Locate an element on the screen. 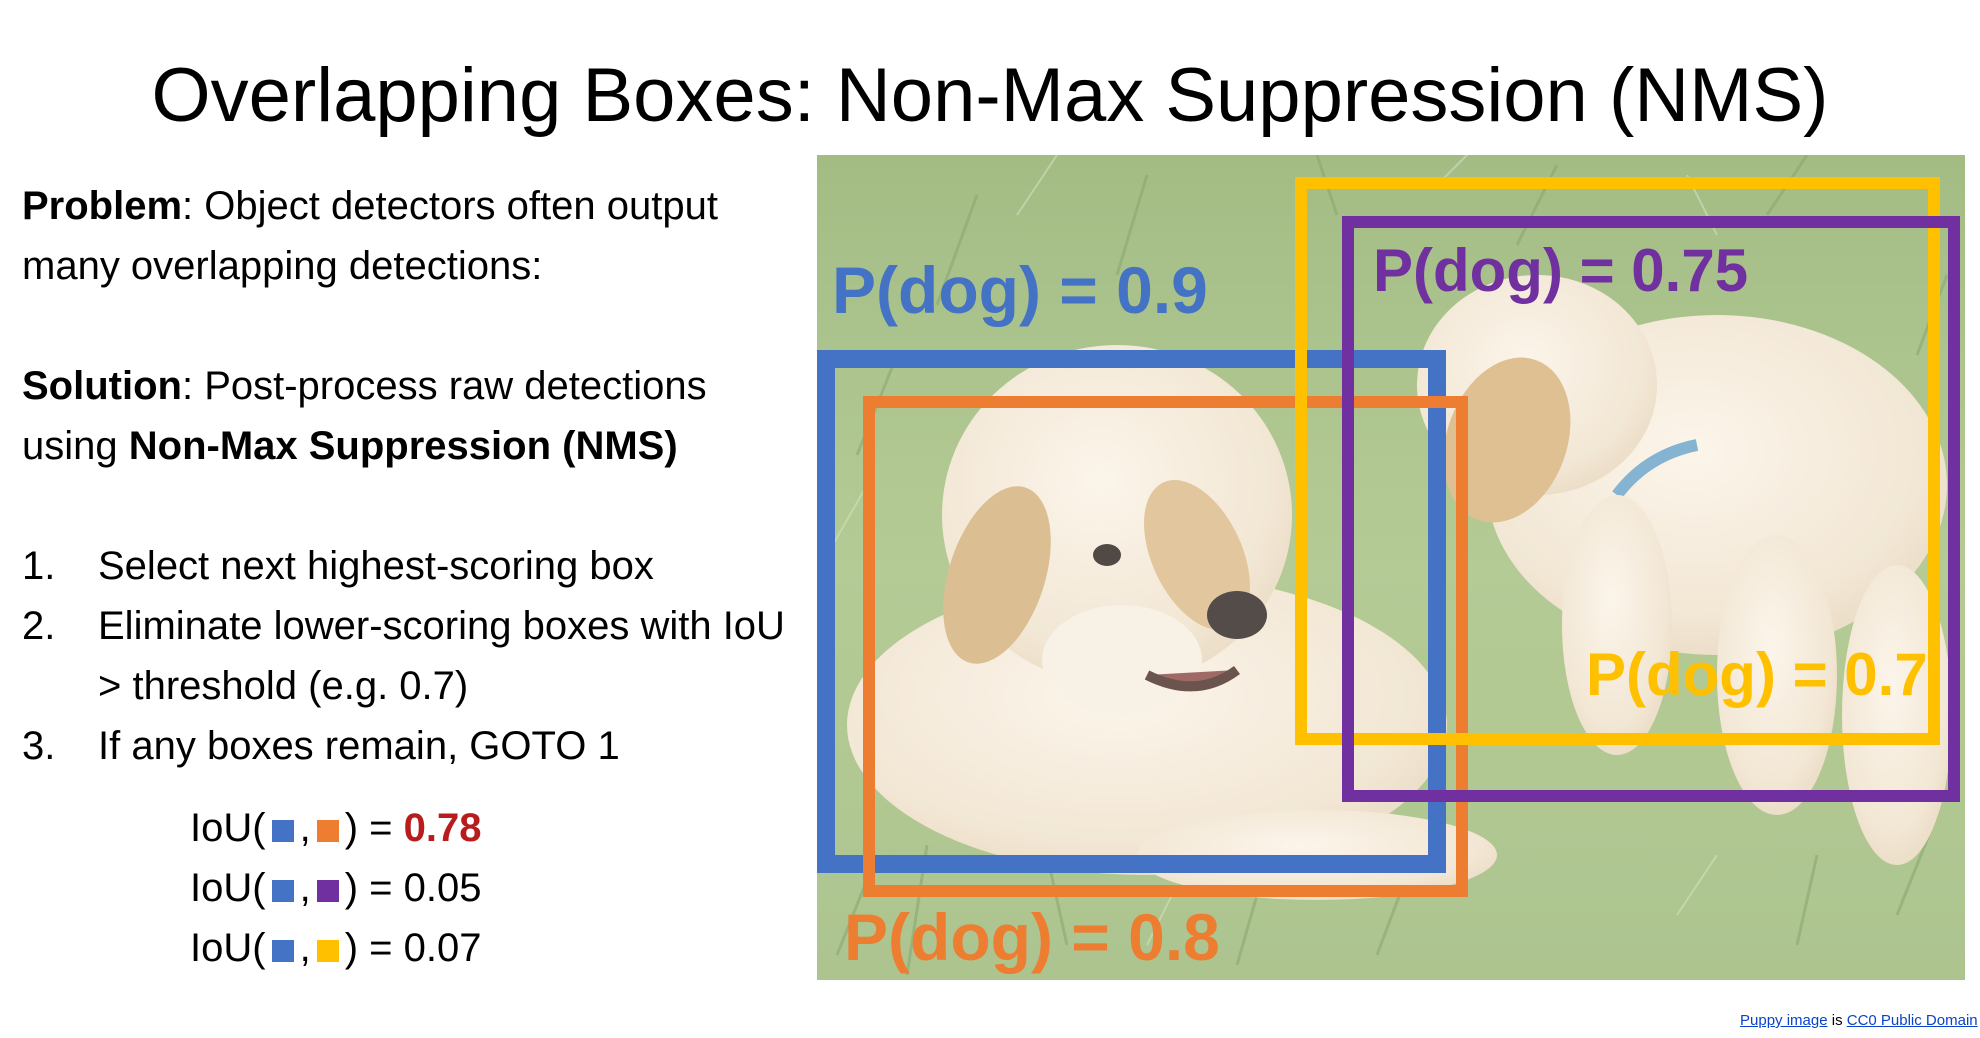  image-credit: Puppy image is CC0 Public Domain is located at coordinates (1859, 1020).